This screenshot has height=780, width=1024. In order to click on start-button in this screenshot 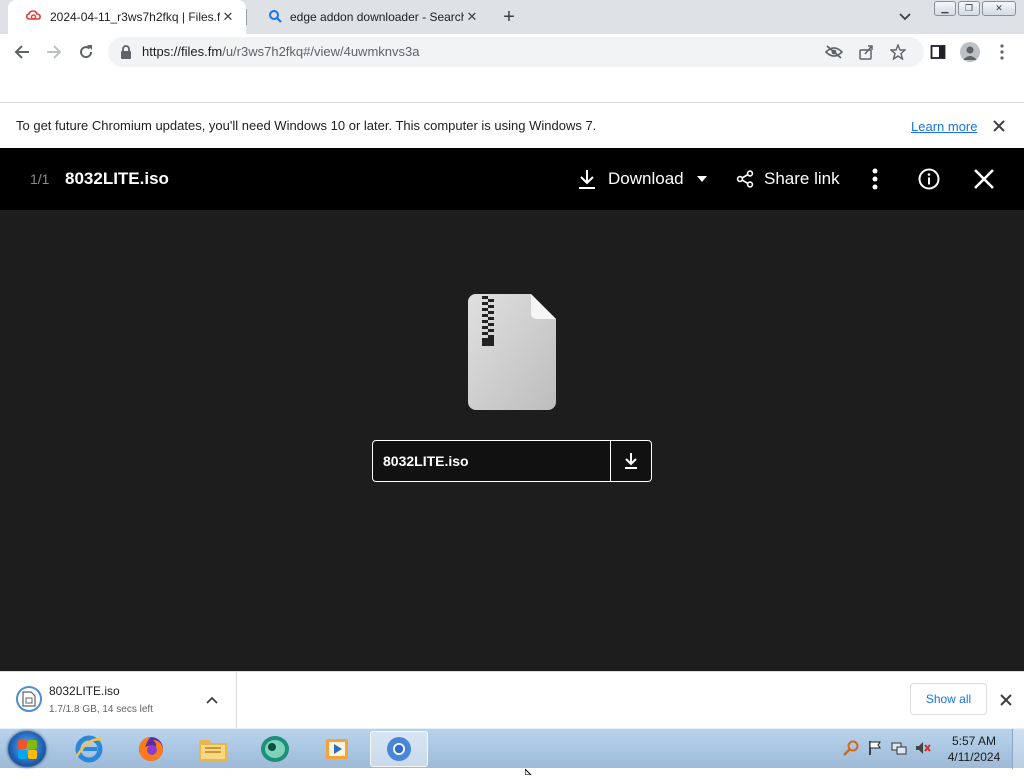, I will do `click(27, 749)`.